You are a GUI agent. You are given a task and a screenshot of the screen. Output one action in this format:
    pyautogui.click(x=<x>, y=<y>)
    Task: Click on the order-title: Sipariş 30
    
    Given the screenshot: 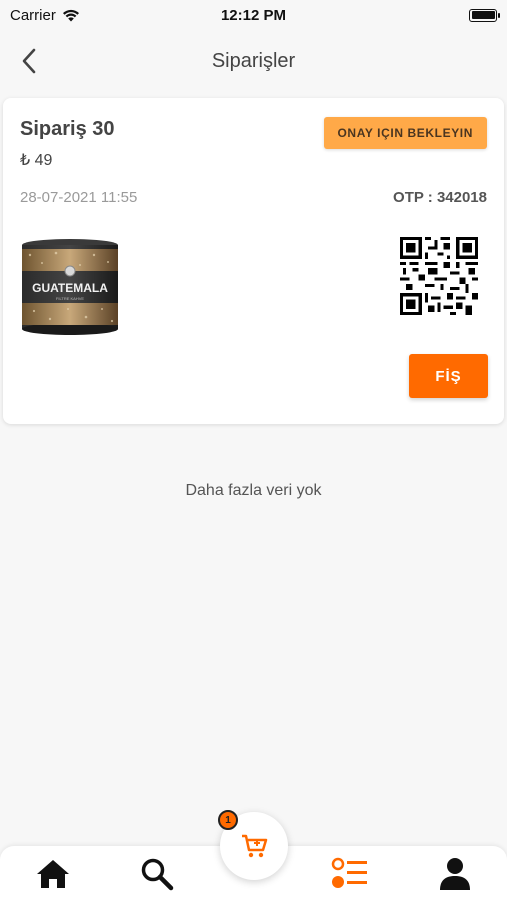 What is the action you would take?
    pyautogui.click(x=67, y=129)
    